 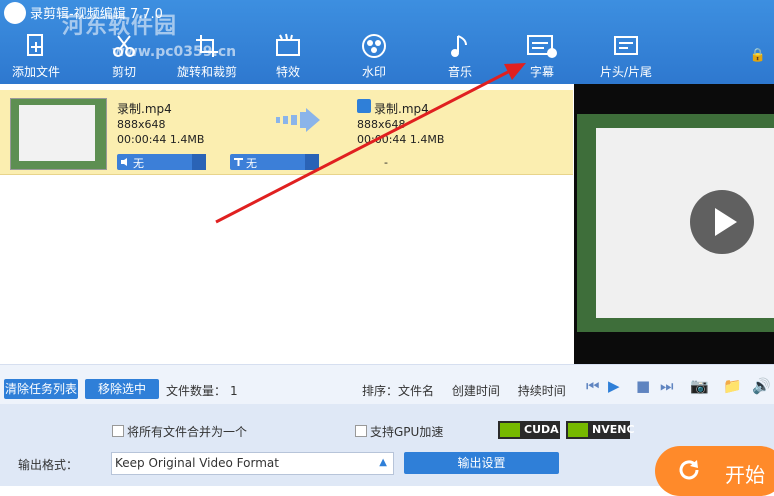 What do you see at coordinates (234, 391) in the screenshot?
I see `file-count-value: 1` at bounding box center [234, 391].